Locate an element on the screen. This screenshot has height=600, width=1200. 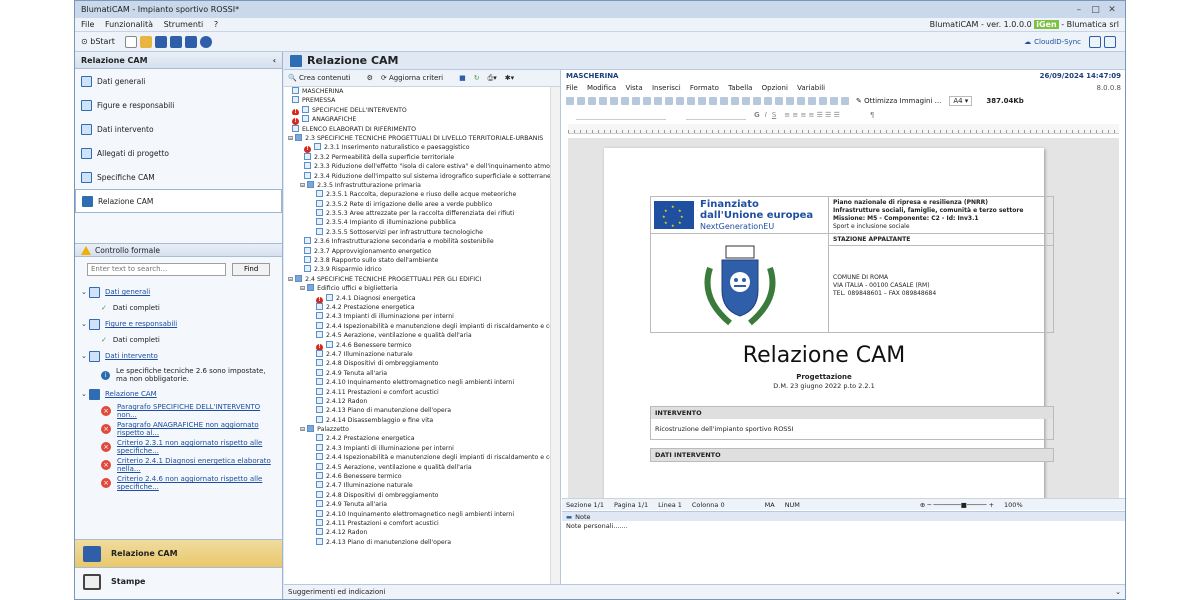
nav-figure-responsabili: Figure e responsabili is located at coordinates (178, 105).